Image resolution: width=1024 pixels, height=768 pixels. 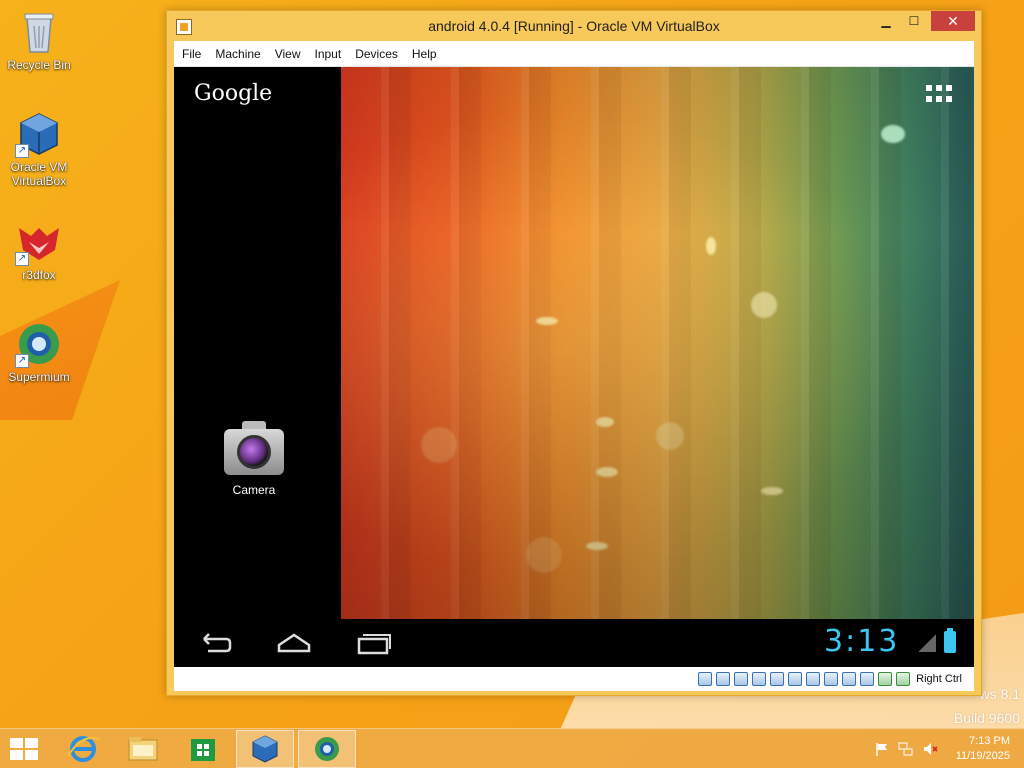 What do you see at coordinates (574, 679) in the screenshot?
I see `virtualbox-status-bar: Right Ctrl` at bounding box center [574, 679].